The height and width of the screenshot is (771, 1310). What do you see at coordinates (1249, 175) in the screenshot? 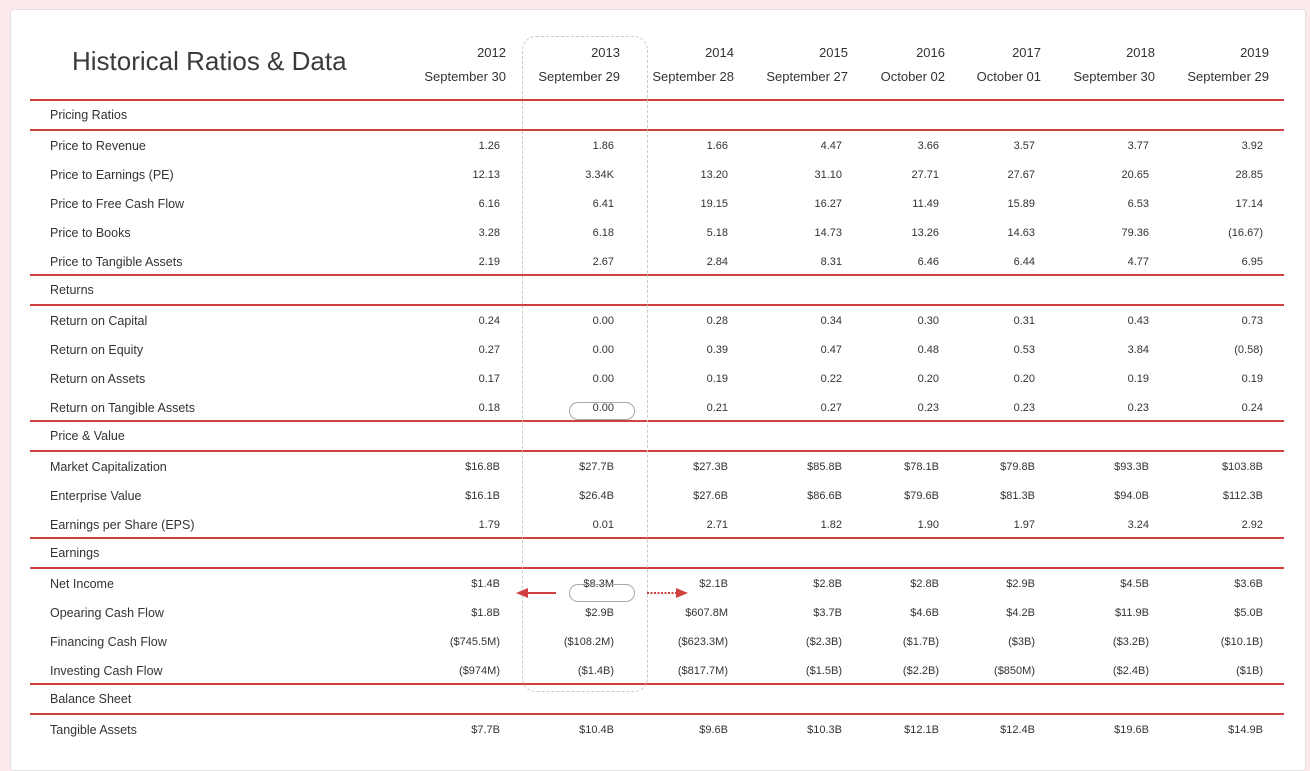
I see `row-value: 28.85` at bounding box center [1249, 175].